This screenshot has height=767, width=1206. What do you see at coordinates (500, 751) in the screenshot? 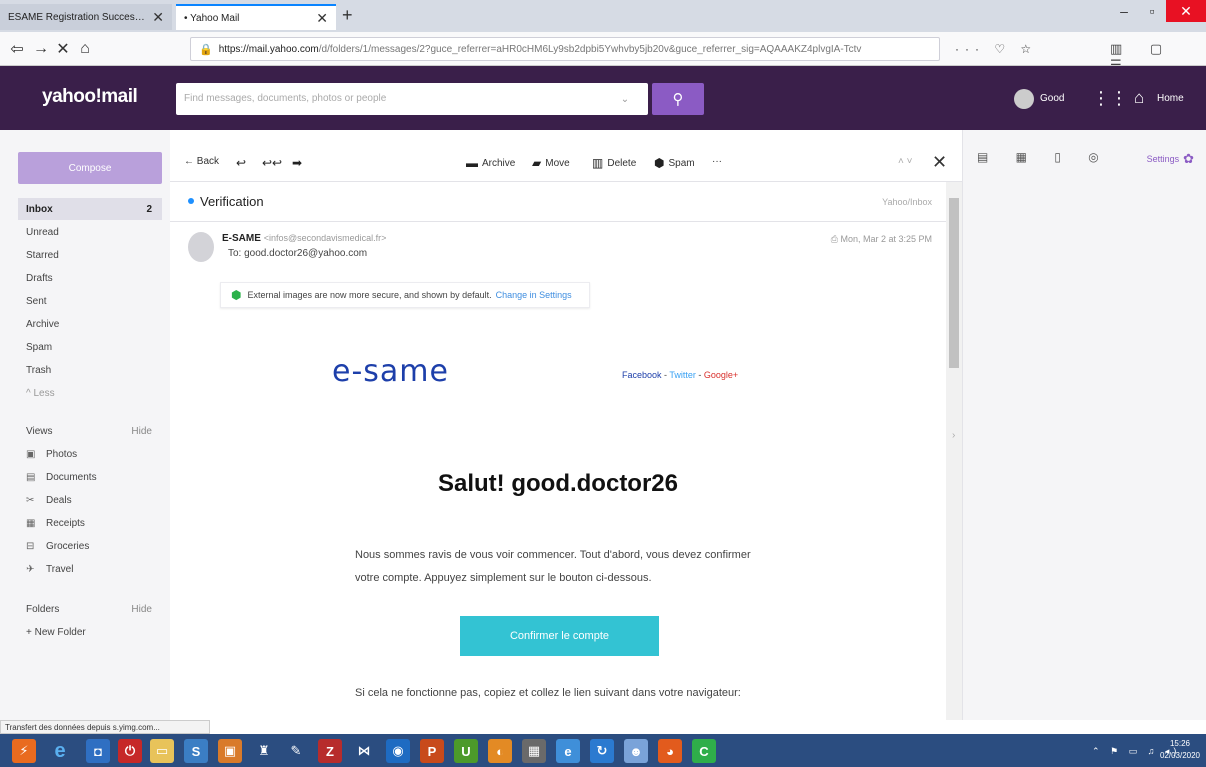
I see `chrome-icon: ◐` at bounding box center [500, 751].